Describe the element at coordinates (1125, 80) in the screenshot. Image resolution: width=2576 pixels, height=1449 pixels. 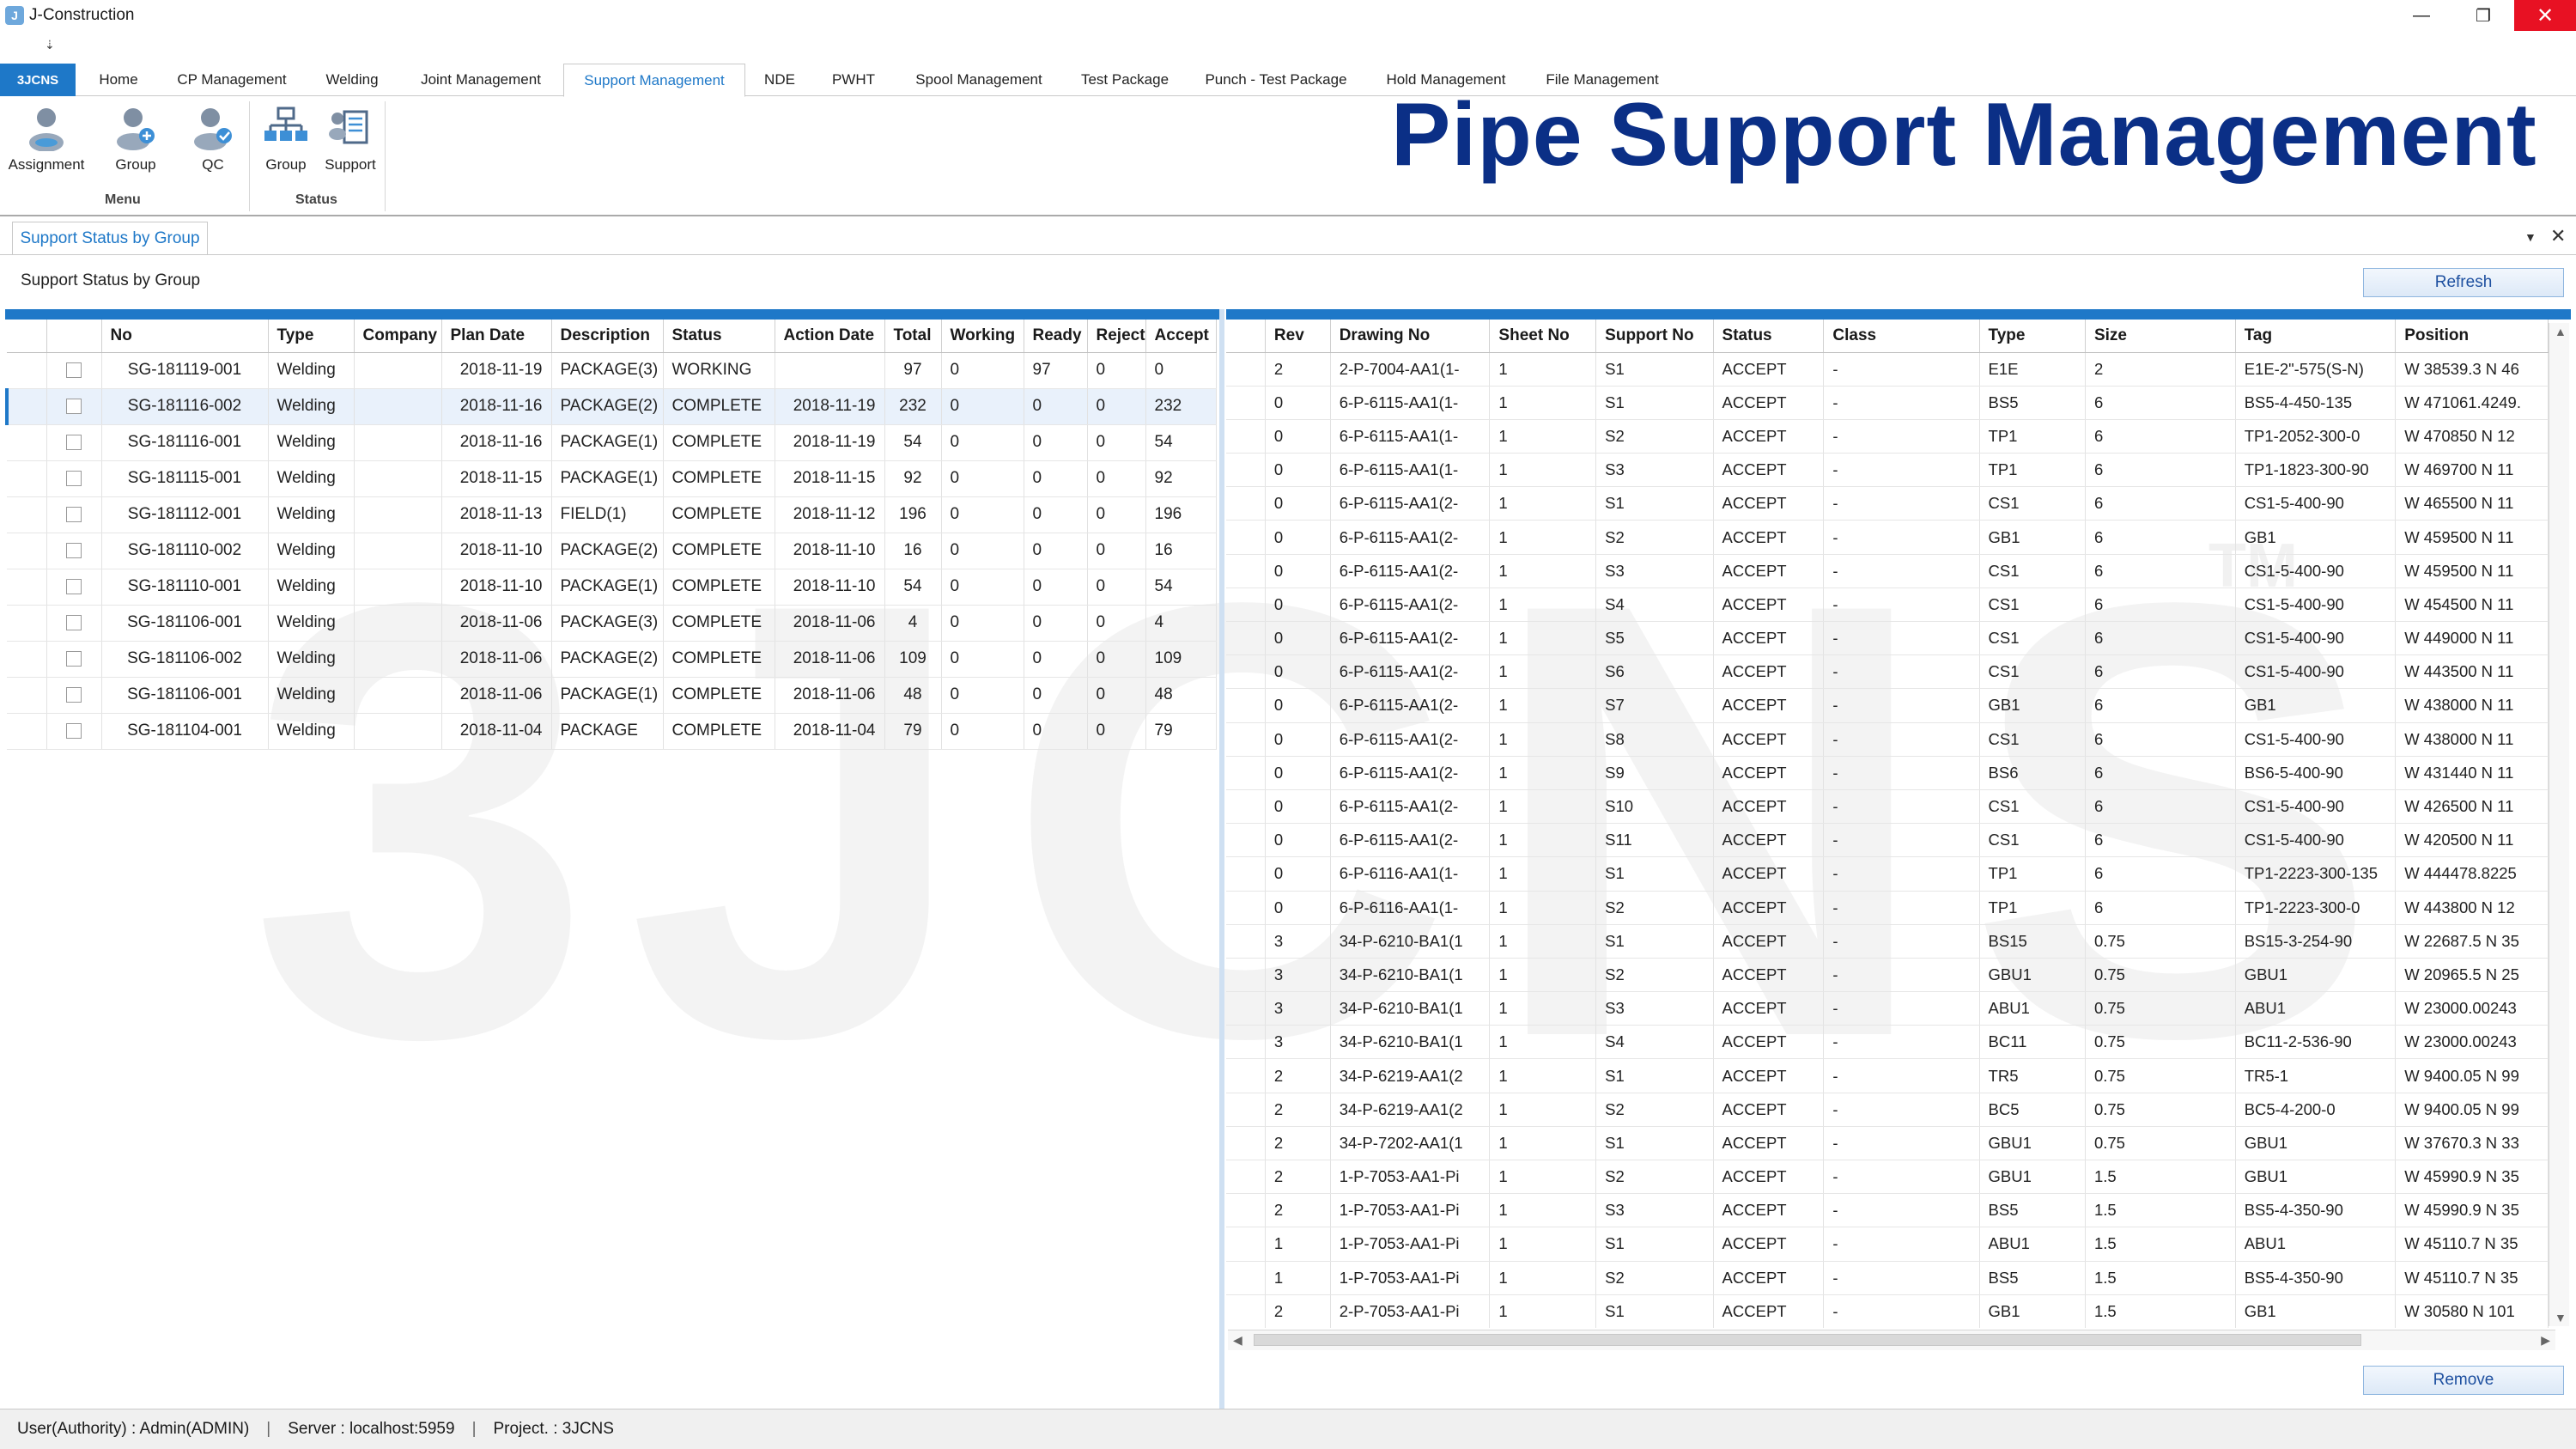
I see `tab-test-package: Test Package` at that location.